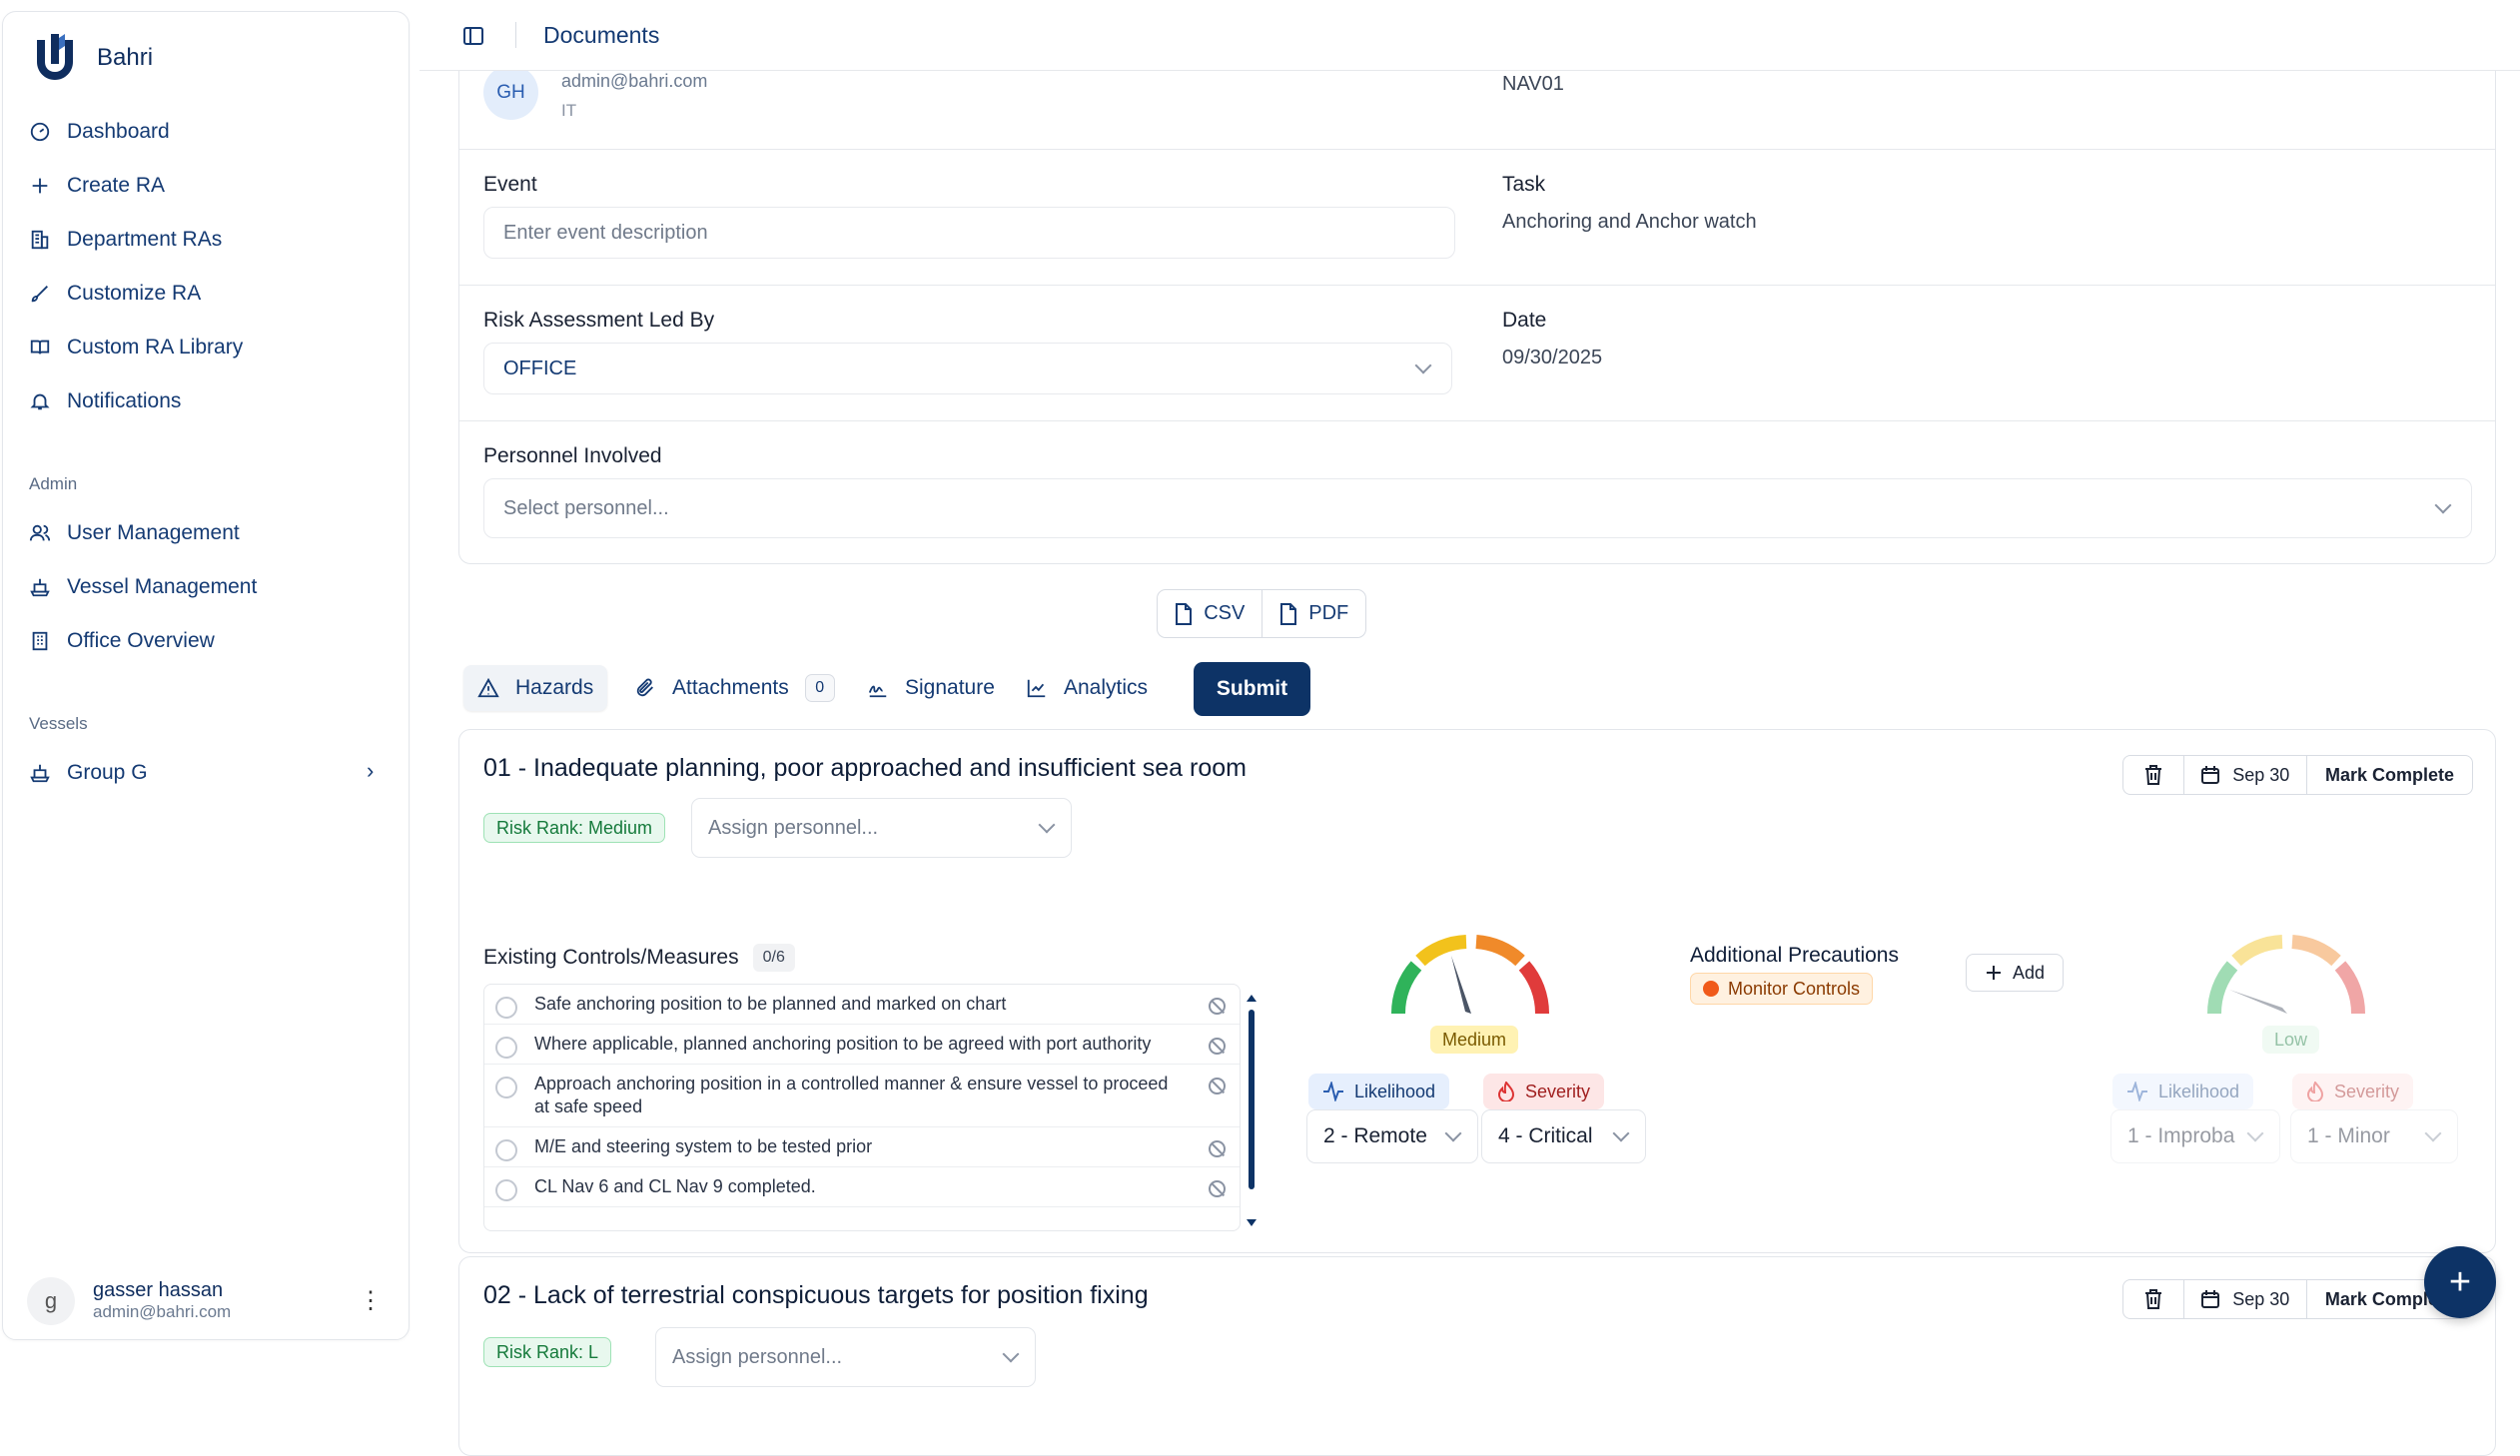 The height and width of the screenshot is (1456, 2520). I want to click on brand-name: Bahri, so click(125, 58).